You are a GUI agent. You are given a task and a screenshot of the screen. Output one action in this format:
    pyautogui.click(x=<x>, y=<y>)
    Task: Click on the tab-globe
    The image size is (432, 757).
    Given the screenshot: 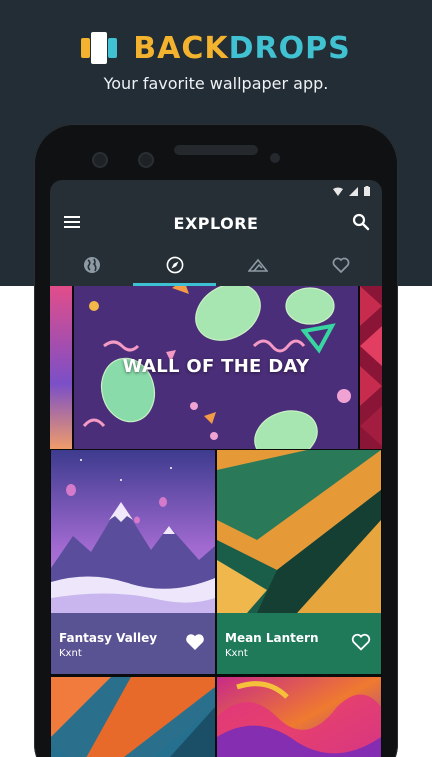 What is the action you would take?
    pyautogui.click(x=91, y=265)
    